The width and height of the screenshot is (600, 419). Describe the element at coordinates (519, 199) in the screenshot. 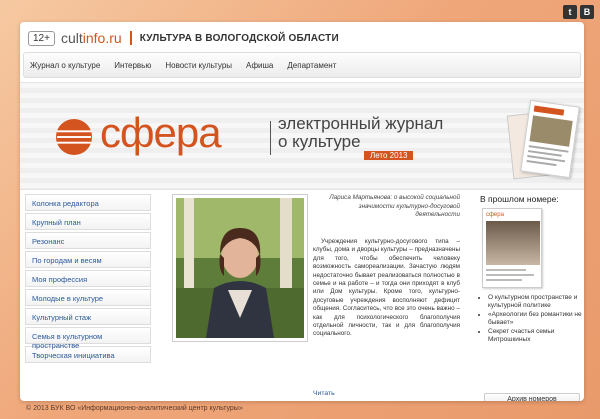

I see `previous-issue-title: В прошлом номере:` at that location.